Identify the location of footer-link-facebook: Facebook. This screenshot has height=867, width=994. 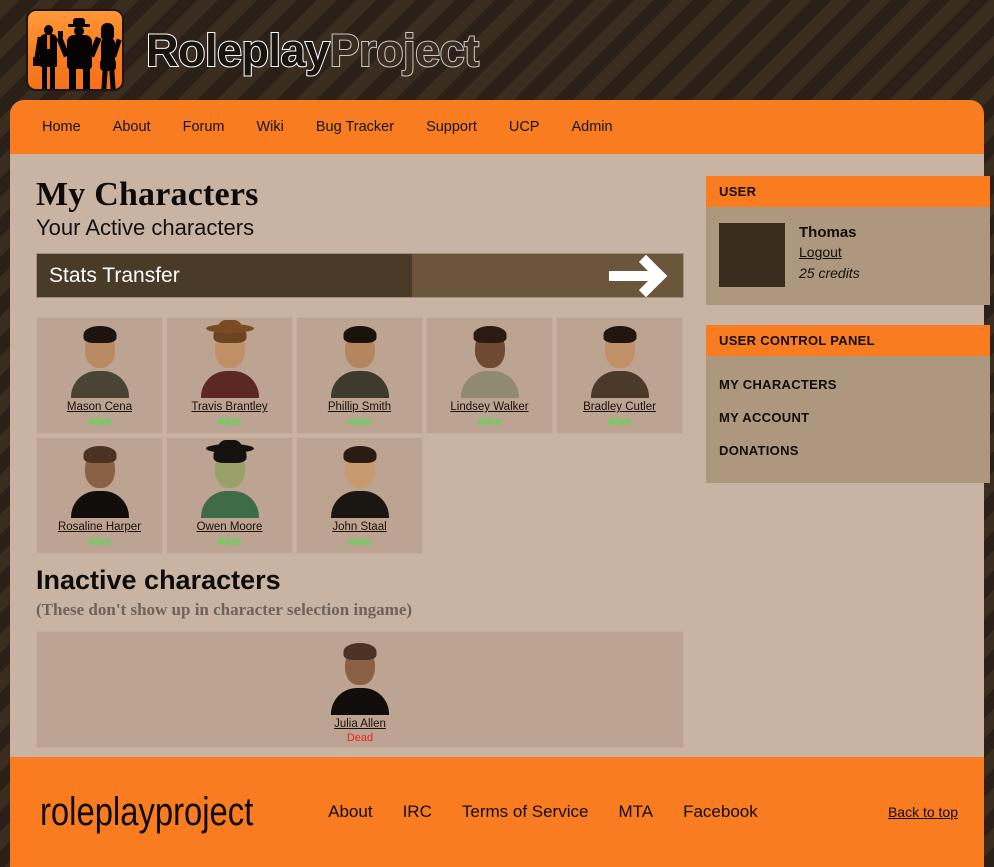
(720, 812).